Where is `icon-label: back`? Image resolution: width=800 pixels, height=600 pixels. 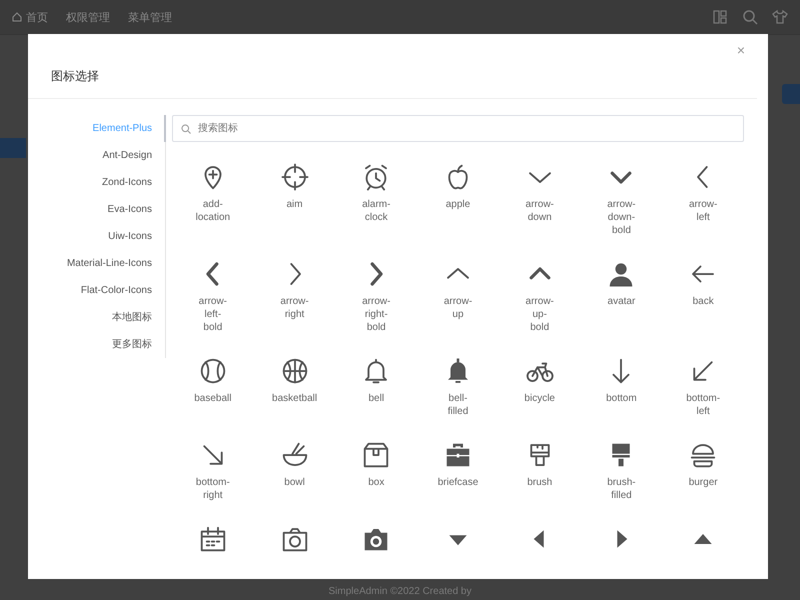
icon-label: back is located at coordinates (703, 301).